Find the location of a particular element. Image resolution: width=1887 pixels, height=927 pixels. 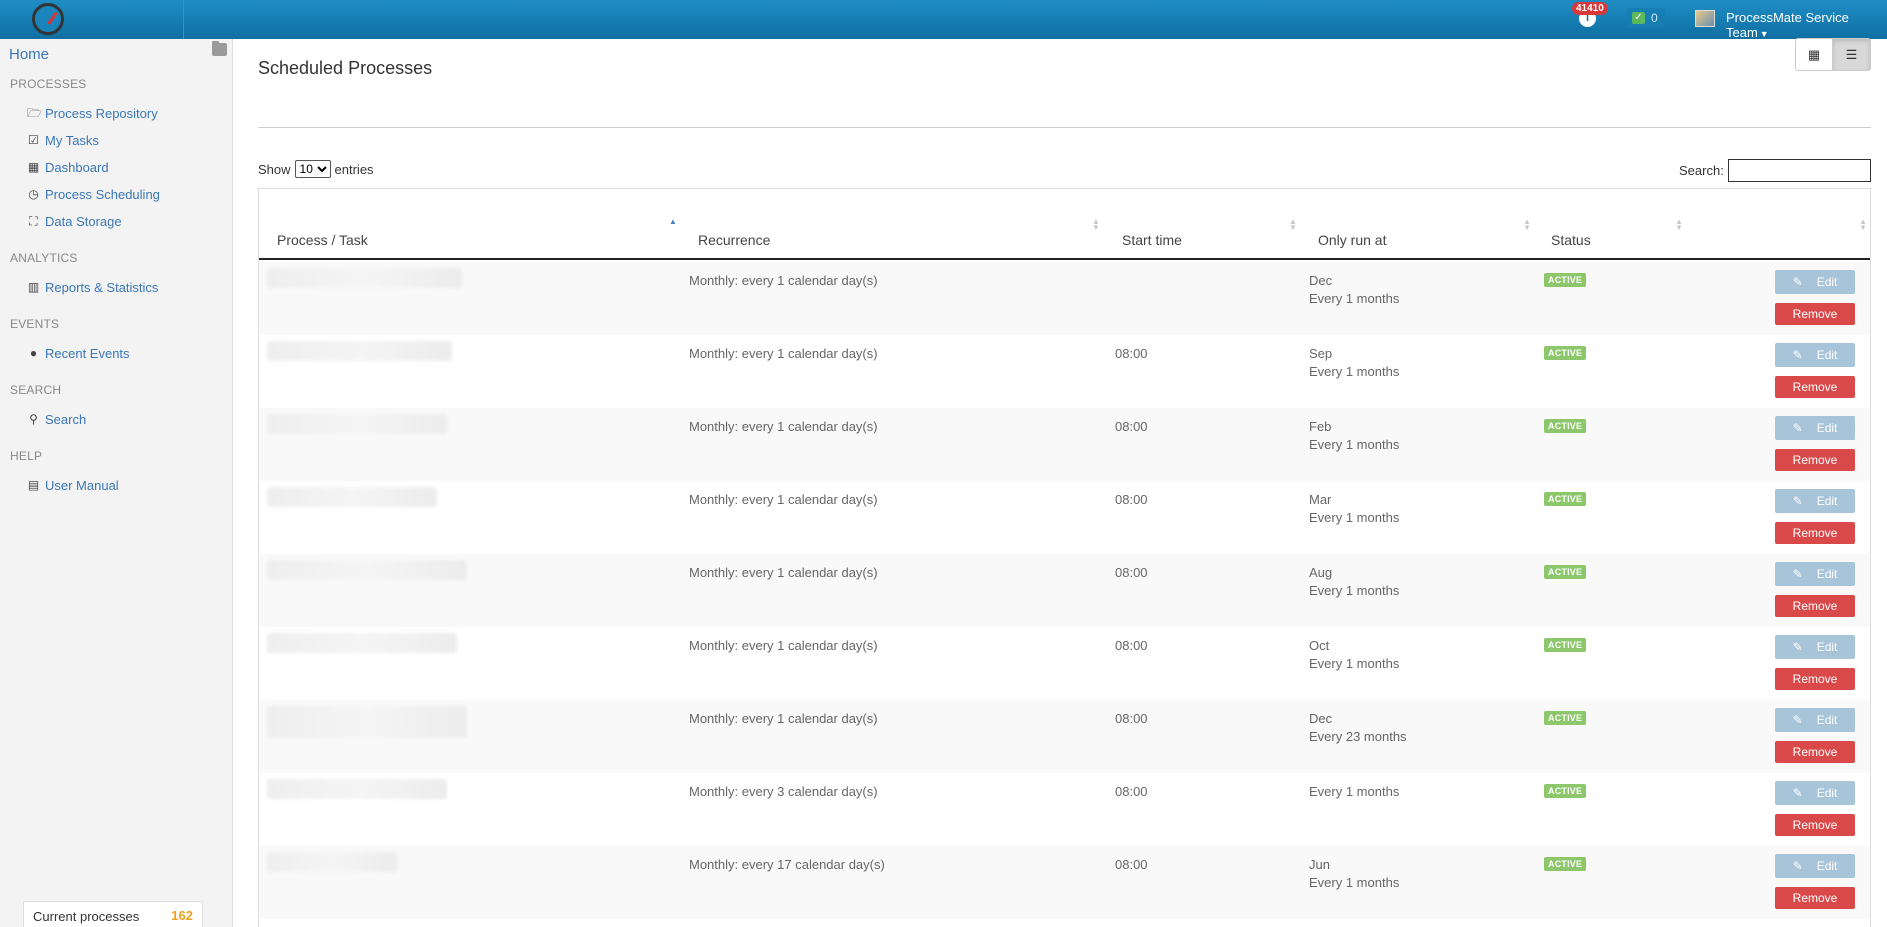

sidebar-item-process-repository: 🗁 Process Repository is located at coordinates (92, 113).